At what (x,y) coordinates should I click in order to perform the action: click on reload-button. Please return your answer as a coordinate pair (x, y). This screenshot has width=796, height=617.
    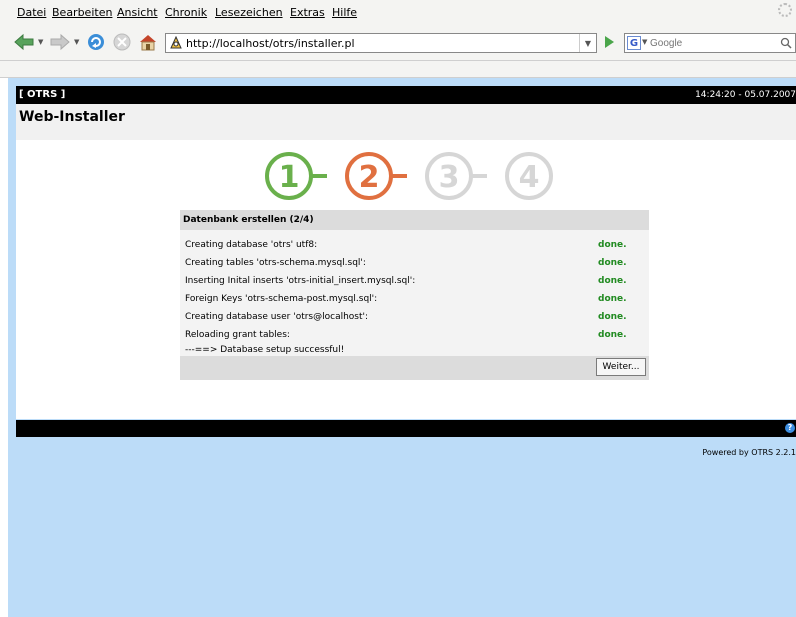
    Looking at the image, I should click on (96, 42).